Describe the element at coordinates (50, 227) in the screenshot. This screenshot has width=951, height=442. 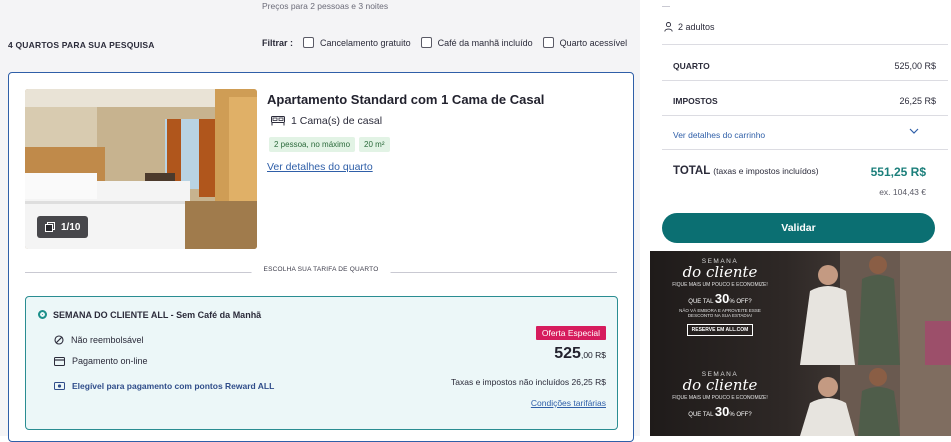
I see `gallery-icon` at that location.